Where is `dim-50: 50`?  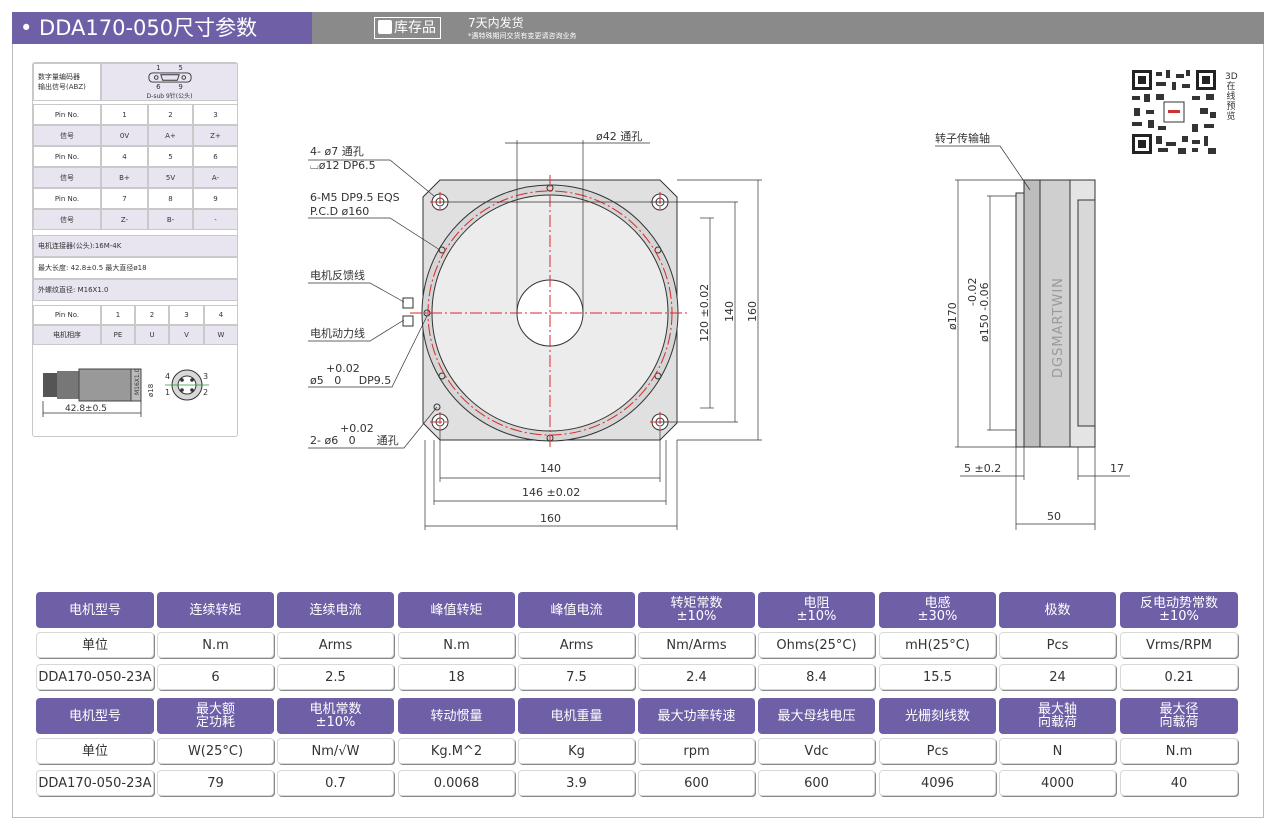 dim-50: 50 is located at coordinates (1054, 516).